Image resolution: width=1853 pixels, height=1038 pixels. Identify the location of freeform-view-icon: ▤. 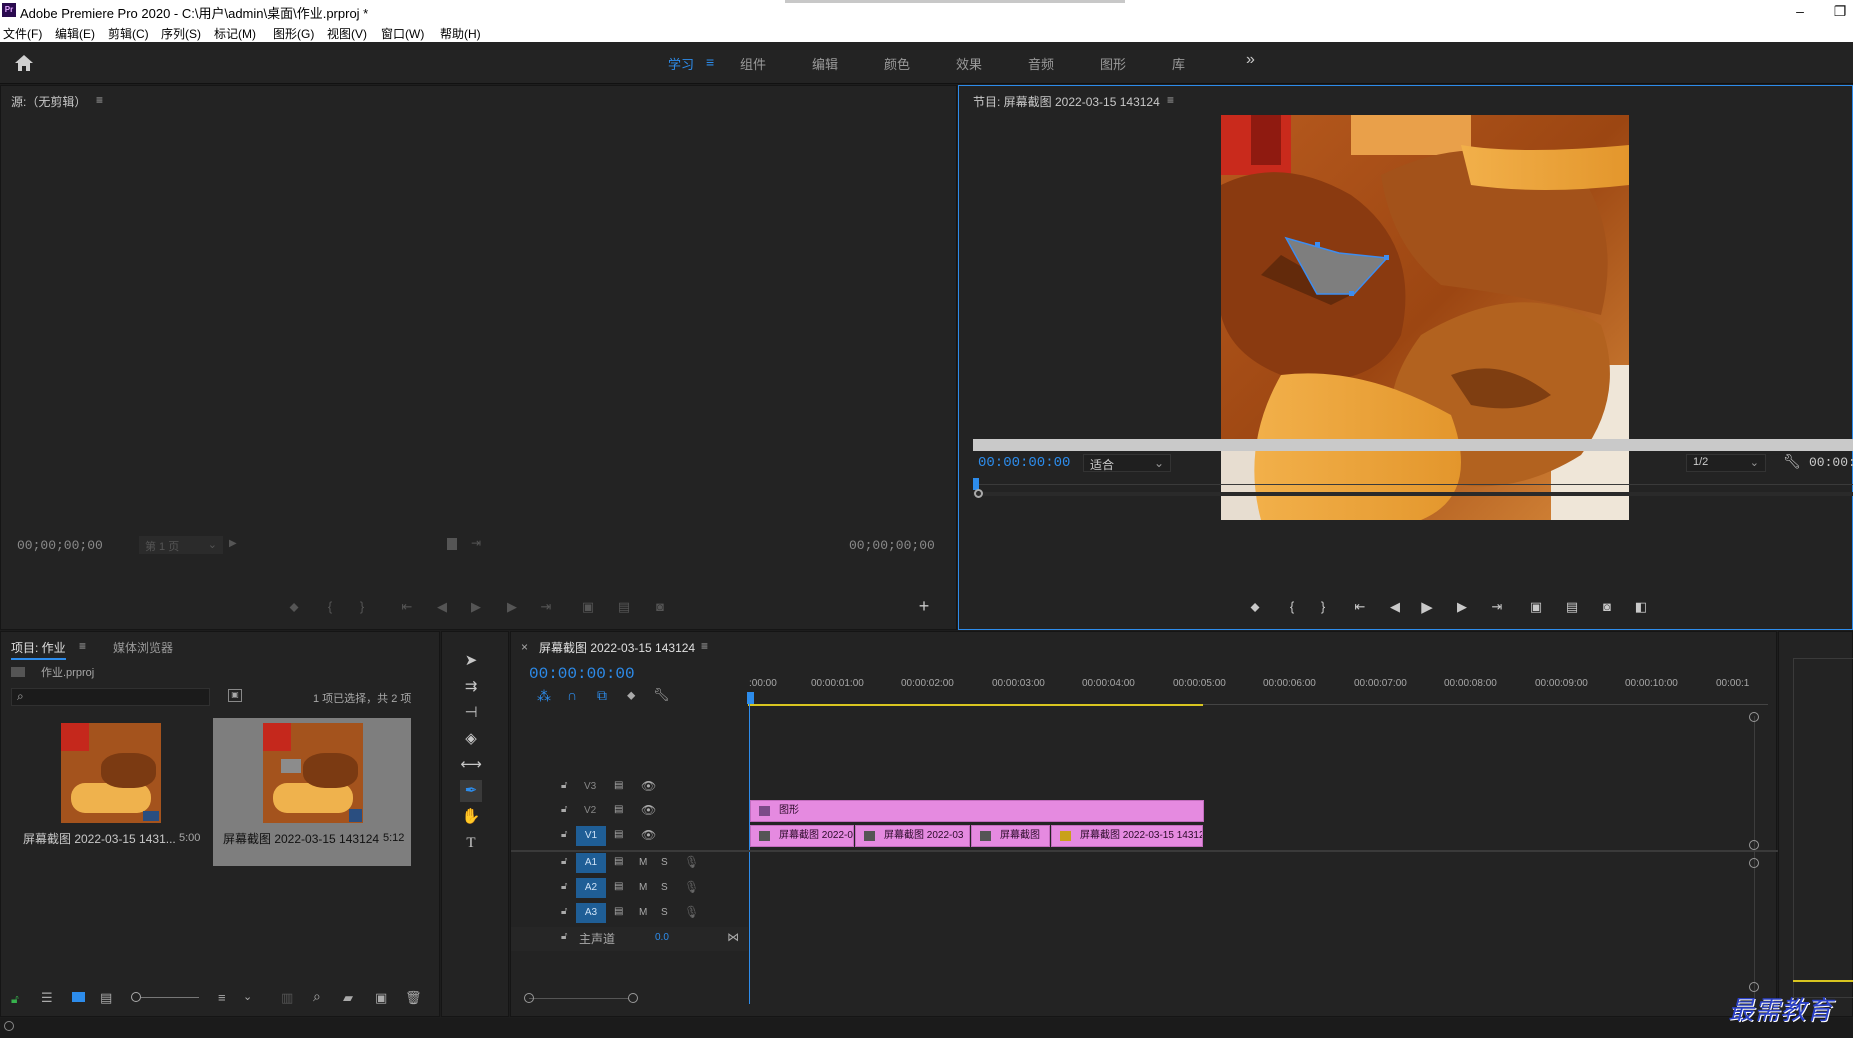
(106, 998).